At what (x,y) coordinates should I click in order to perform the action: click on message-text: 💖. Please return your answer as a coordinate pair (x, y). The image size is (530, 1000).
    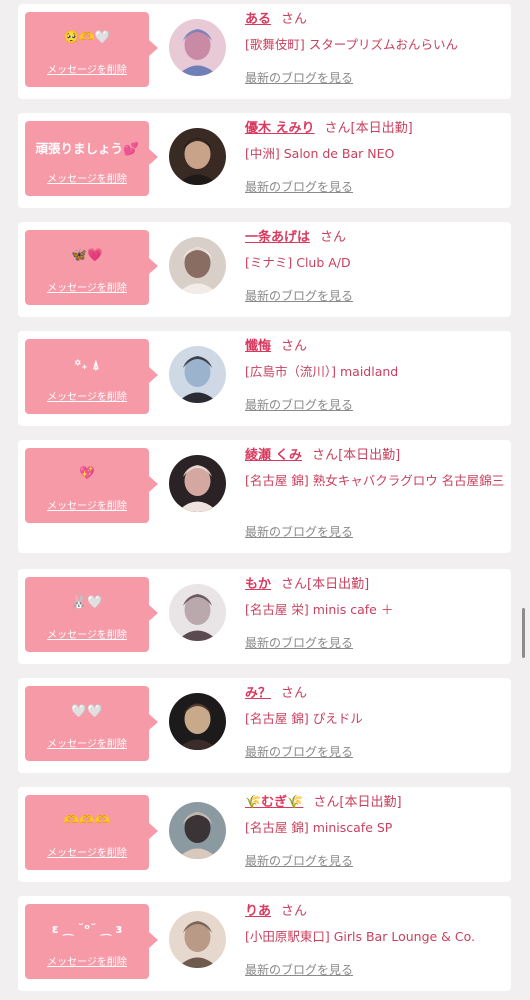
    Looking at the image, I should click on (87, 472).